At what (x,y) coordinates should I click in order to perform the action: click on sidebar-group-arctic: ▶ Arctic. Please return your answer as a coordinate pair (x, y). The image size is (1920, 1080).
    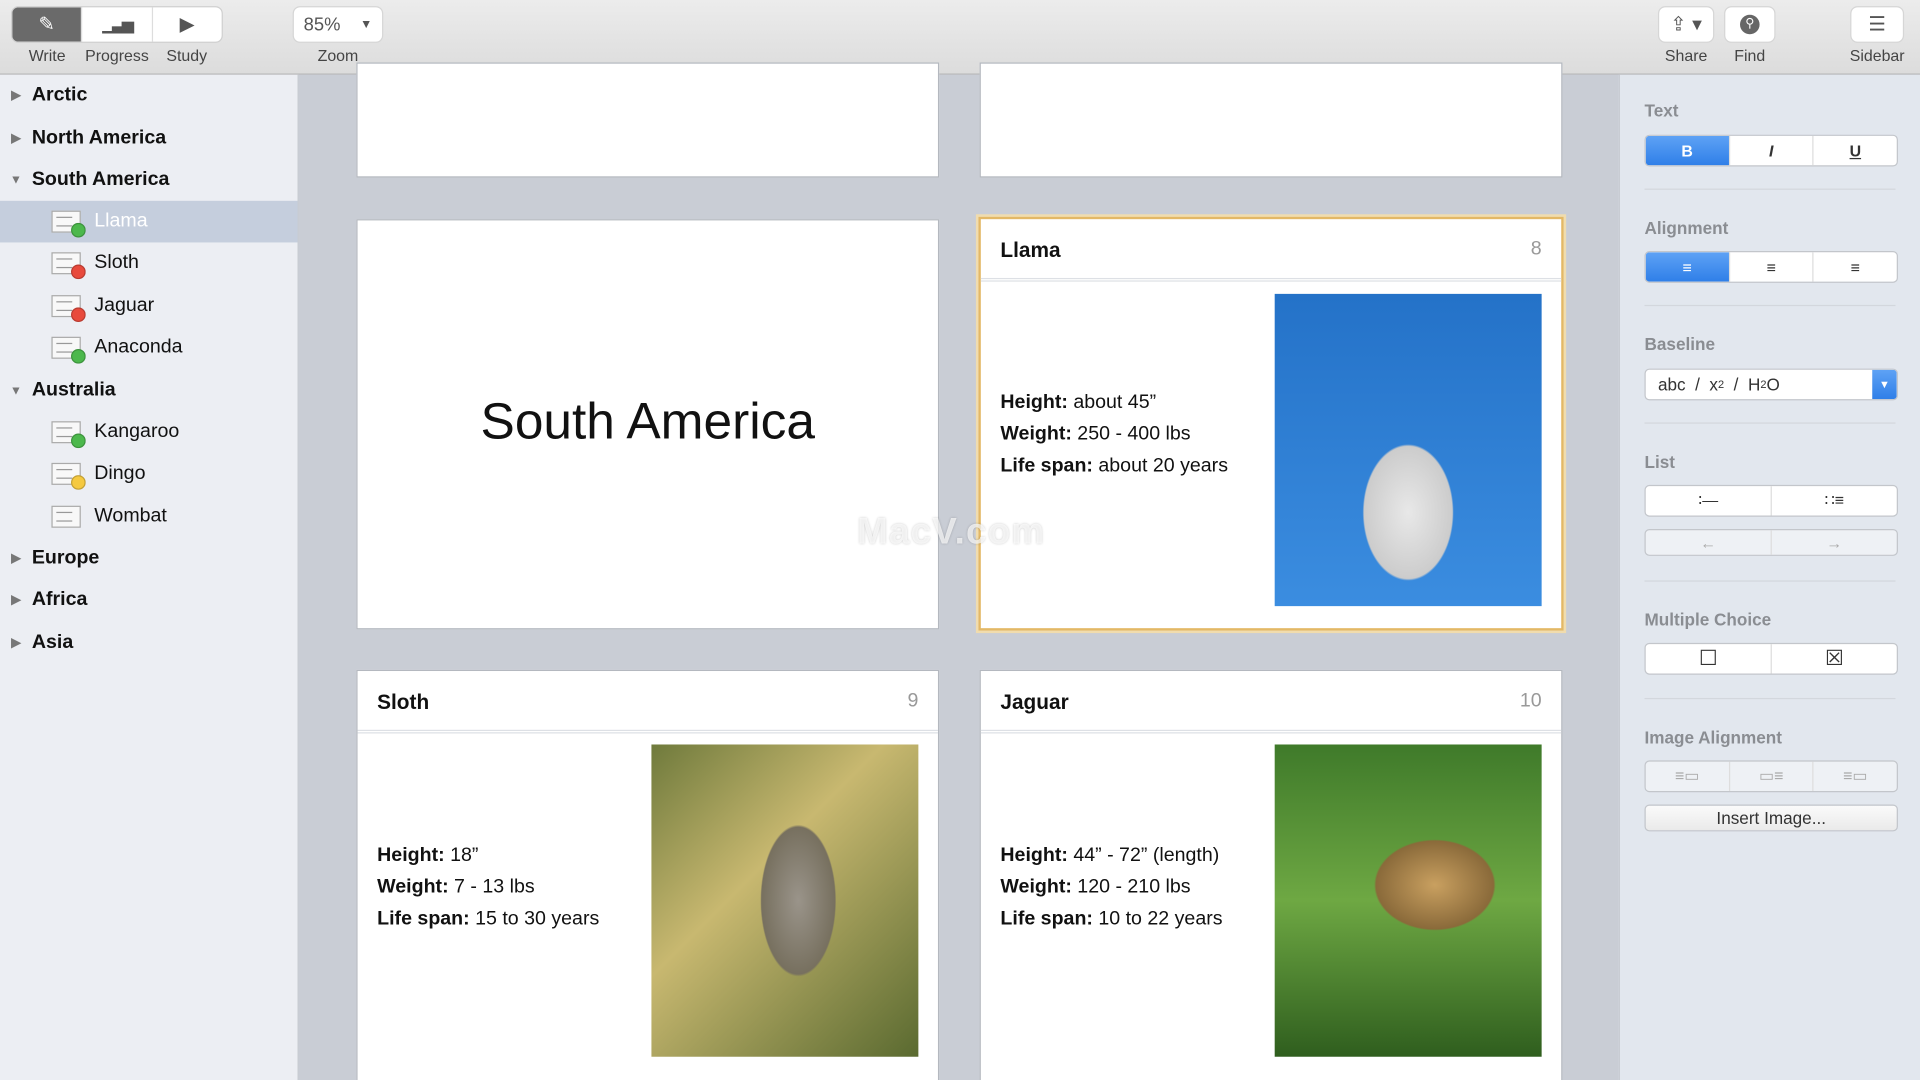
    Looking at the image, I should click on (149, 96).